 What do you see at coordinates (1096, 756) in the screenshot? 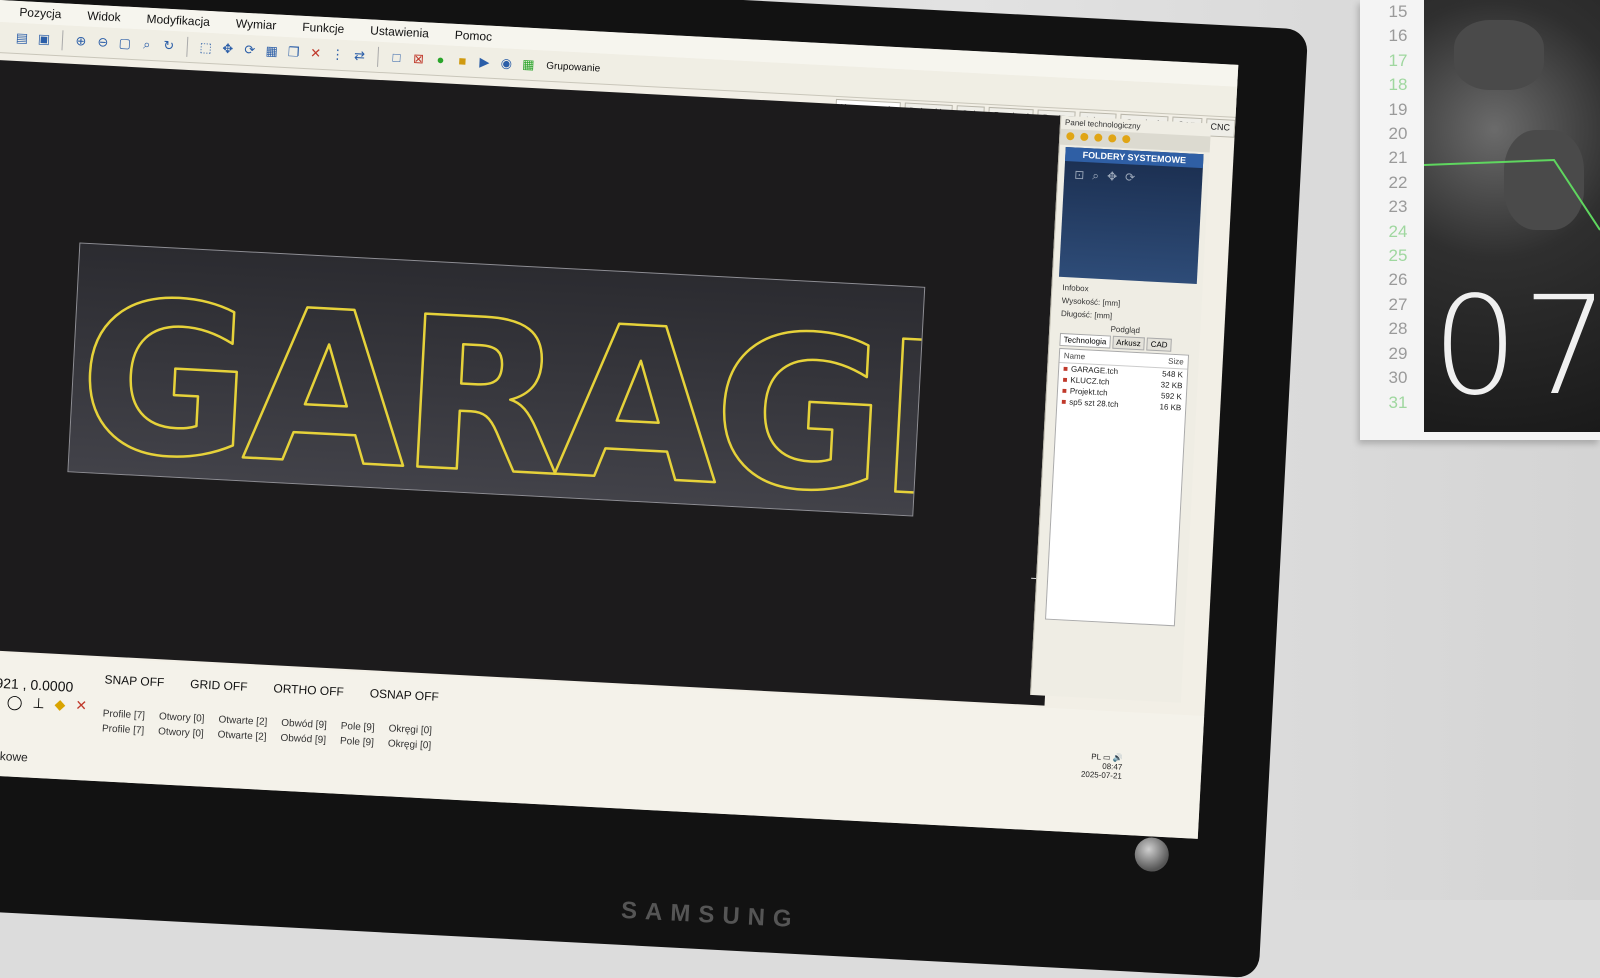
I see `language-indicator: PL` at bounding box center [1096, 756].